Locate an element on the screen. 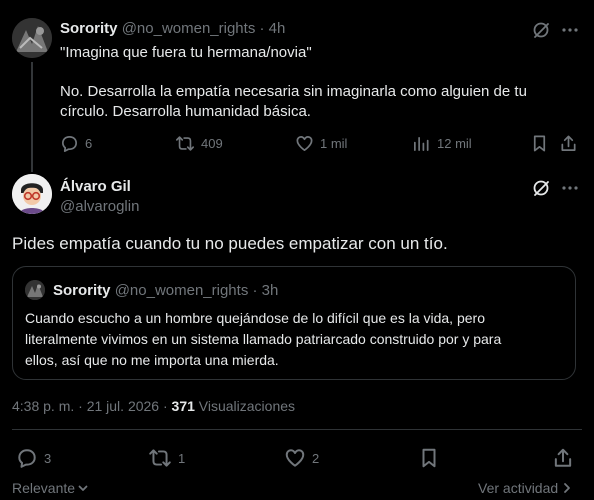  parent-handle: @no_women_rights is located at coordinates (189, 28).